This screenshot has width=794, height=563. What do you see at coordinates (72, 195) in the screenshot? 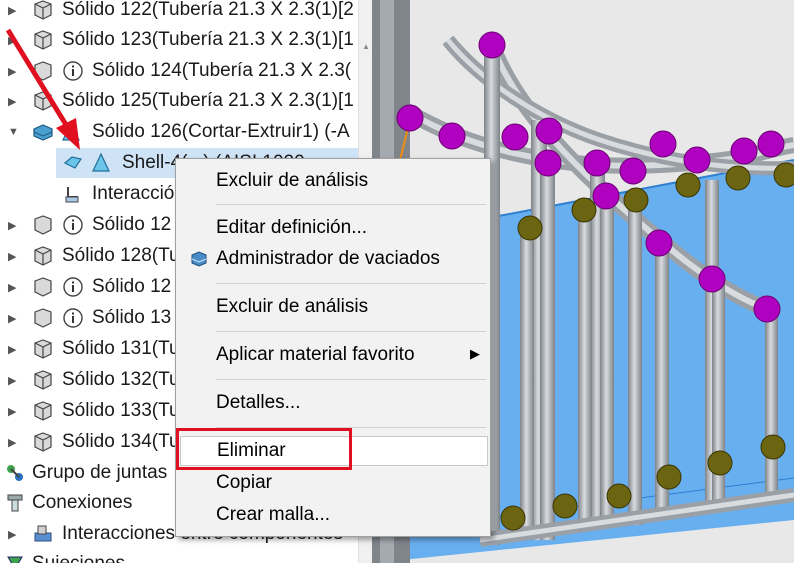
I see `interaction-icon` at bounding box center [72, 195].